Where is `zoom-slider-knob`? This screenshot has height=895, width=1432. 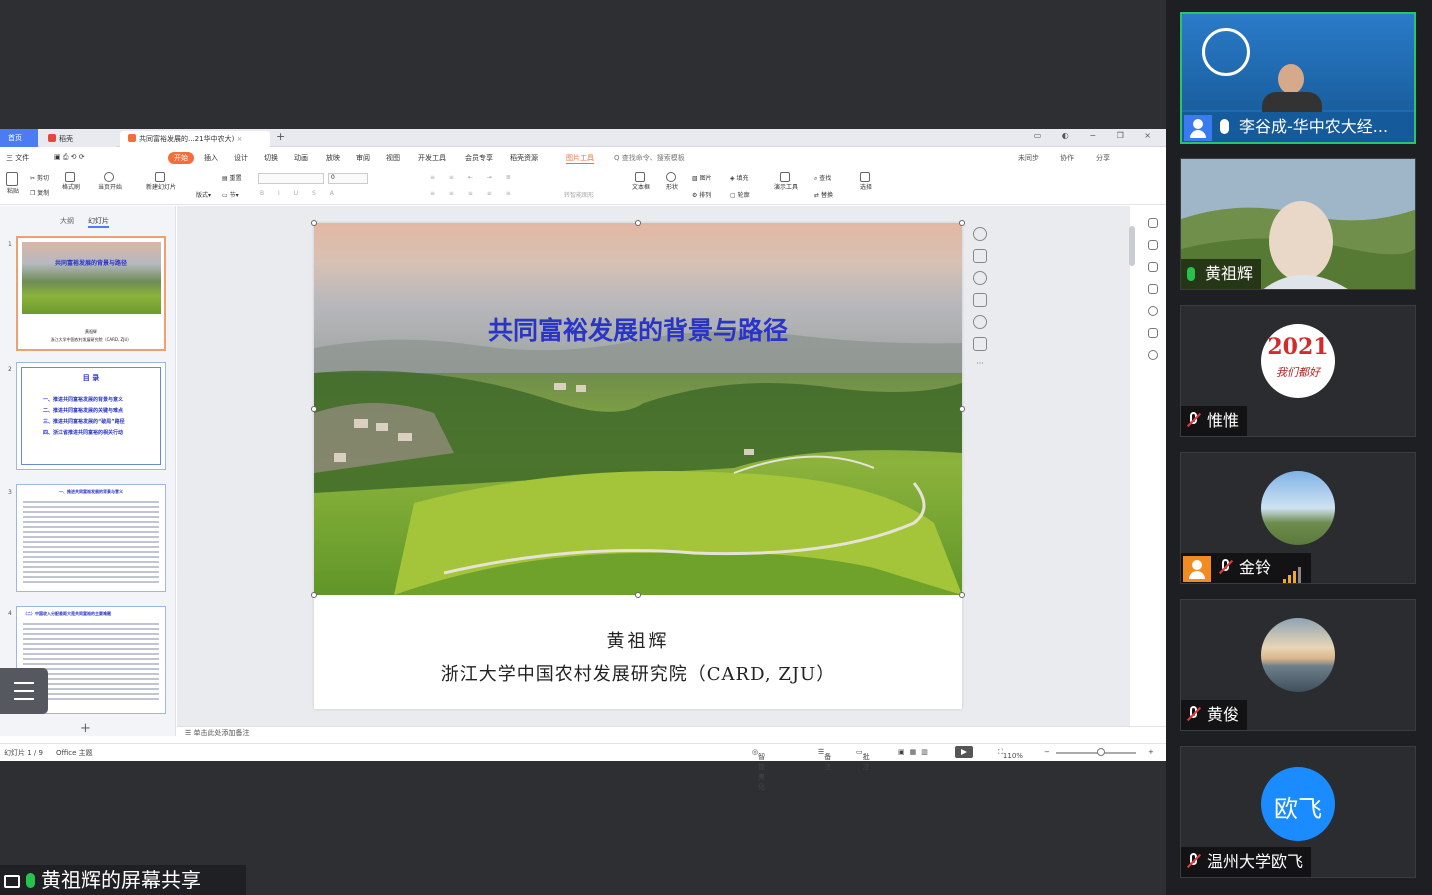
zoom-slider-knob is located at coordinates (1101, 752).